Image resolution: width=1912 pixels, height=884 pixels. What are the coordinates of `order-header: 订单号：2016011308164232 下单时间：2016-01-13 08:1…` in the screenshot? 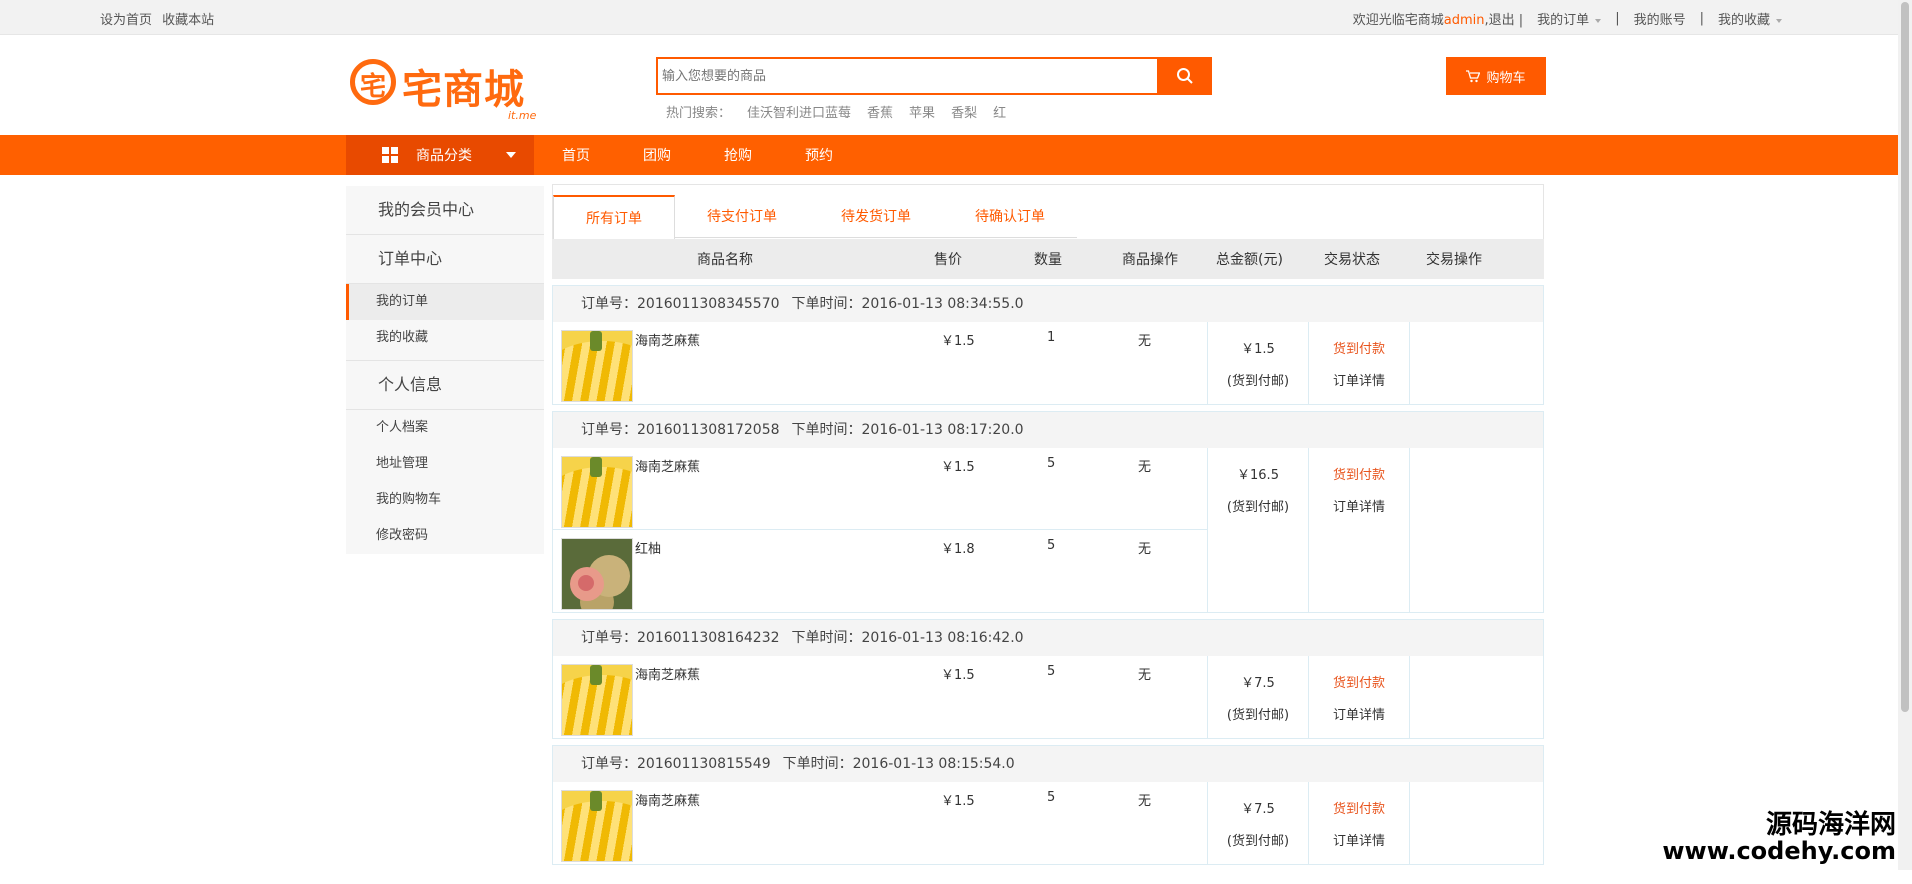 It's located at (1048, 638).